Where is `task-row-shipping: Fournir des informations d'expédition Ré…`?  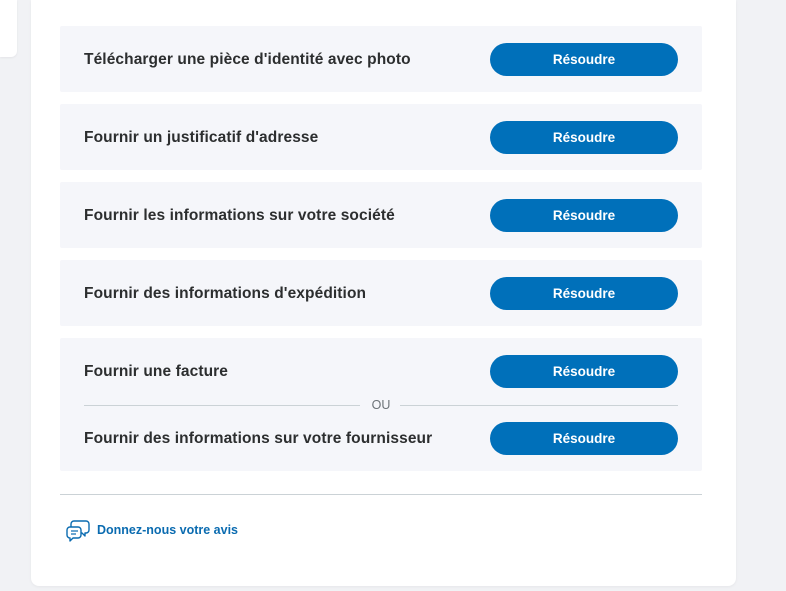
task-row-shipping: Fournir des informations d'expédition Ré… is located at coordinates (381, 293).